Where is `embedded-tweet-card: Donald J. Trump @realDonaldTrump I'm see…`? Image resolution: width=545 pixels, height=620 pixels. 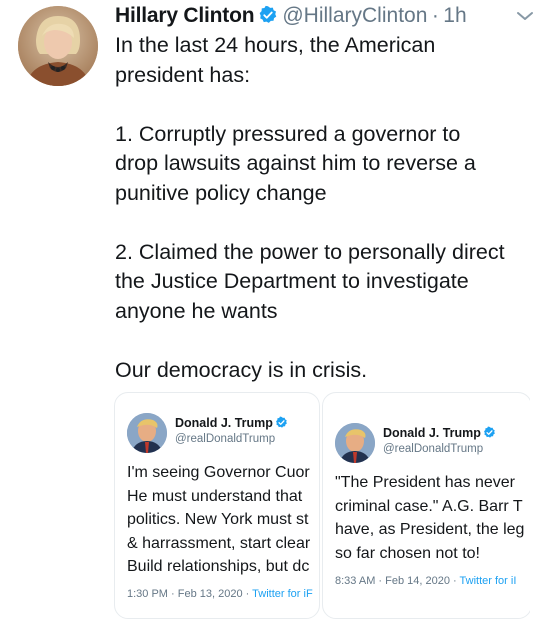 embedded-tweet-card: Donald J. Trump @realDonaldTrump I'm see… is located at coordinates (217, 505).